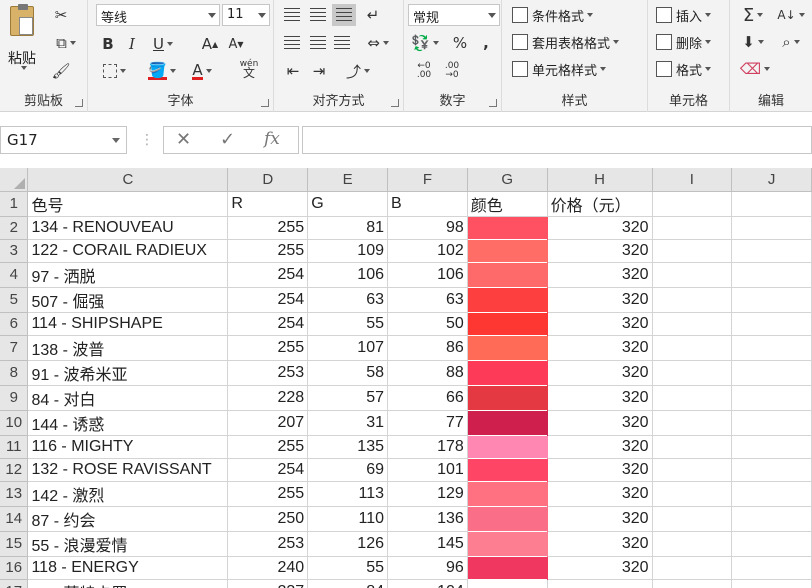 This screenshot has width=812, height=588. What do you see at coordinates (108, 44) in the screenshot?
I see `bold-icon: B` at bounding box center [108, 44].